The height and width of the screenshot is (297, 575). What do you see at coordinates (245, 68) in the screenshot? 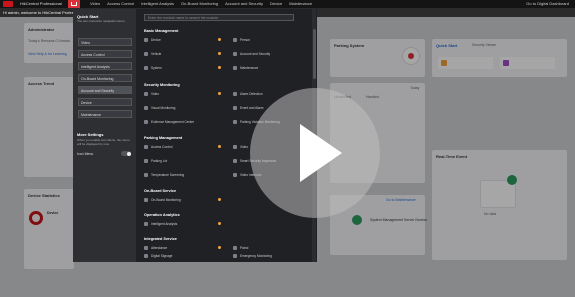
I see `menu-item-maintenance: Maintenance` at bounding box center [245, 68].